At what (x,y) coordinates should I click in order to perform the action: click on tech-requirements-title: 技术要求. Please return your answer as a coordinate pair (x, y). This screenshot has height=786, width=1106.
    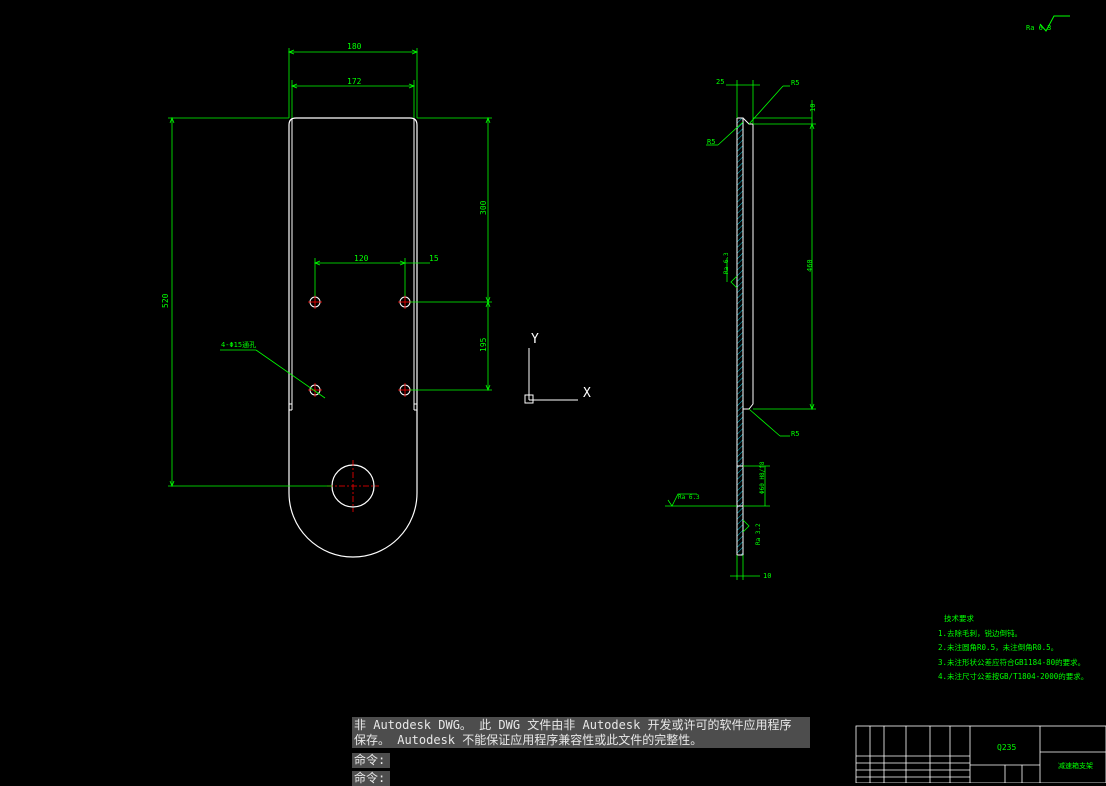
    Looking at the image, I should click on (959, 618).